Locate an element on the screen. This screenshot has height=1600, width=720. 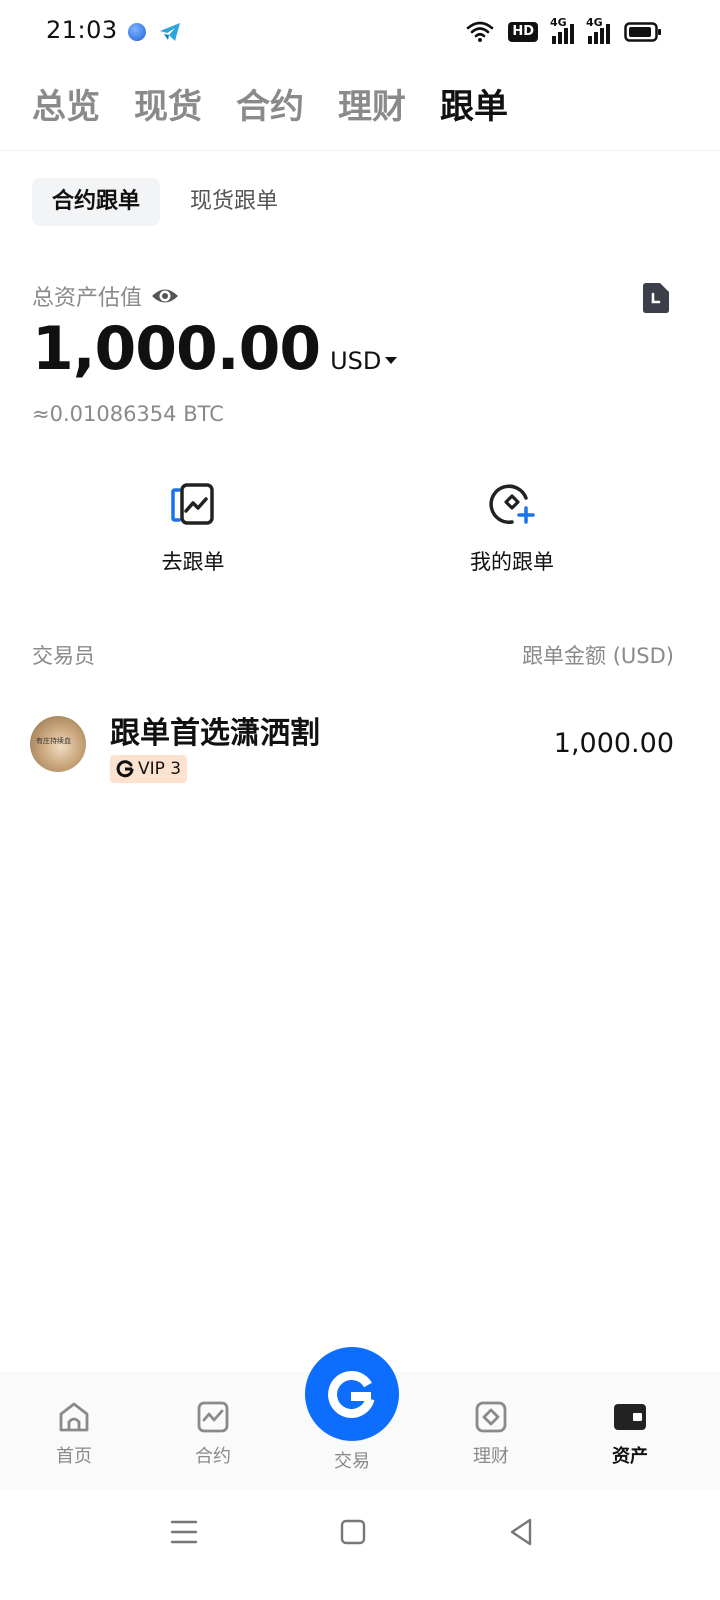
trader-column-header: 交易员 is located at coordinates (63, 656).